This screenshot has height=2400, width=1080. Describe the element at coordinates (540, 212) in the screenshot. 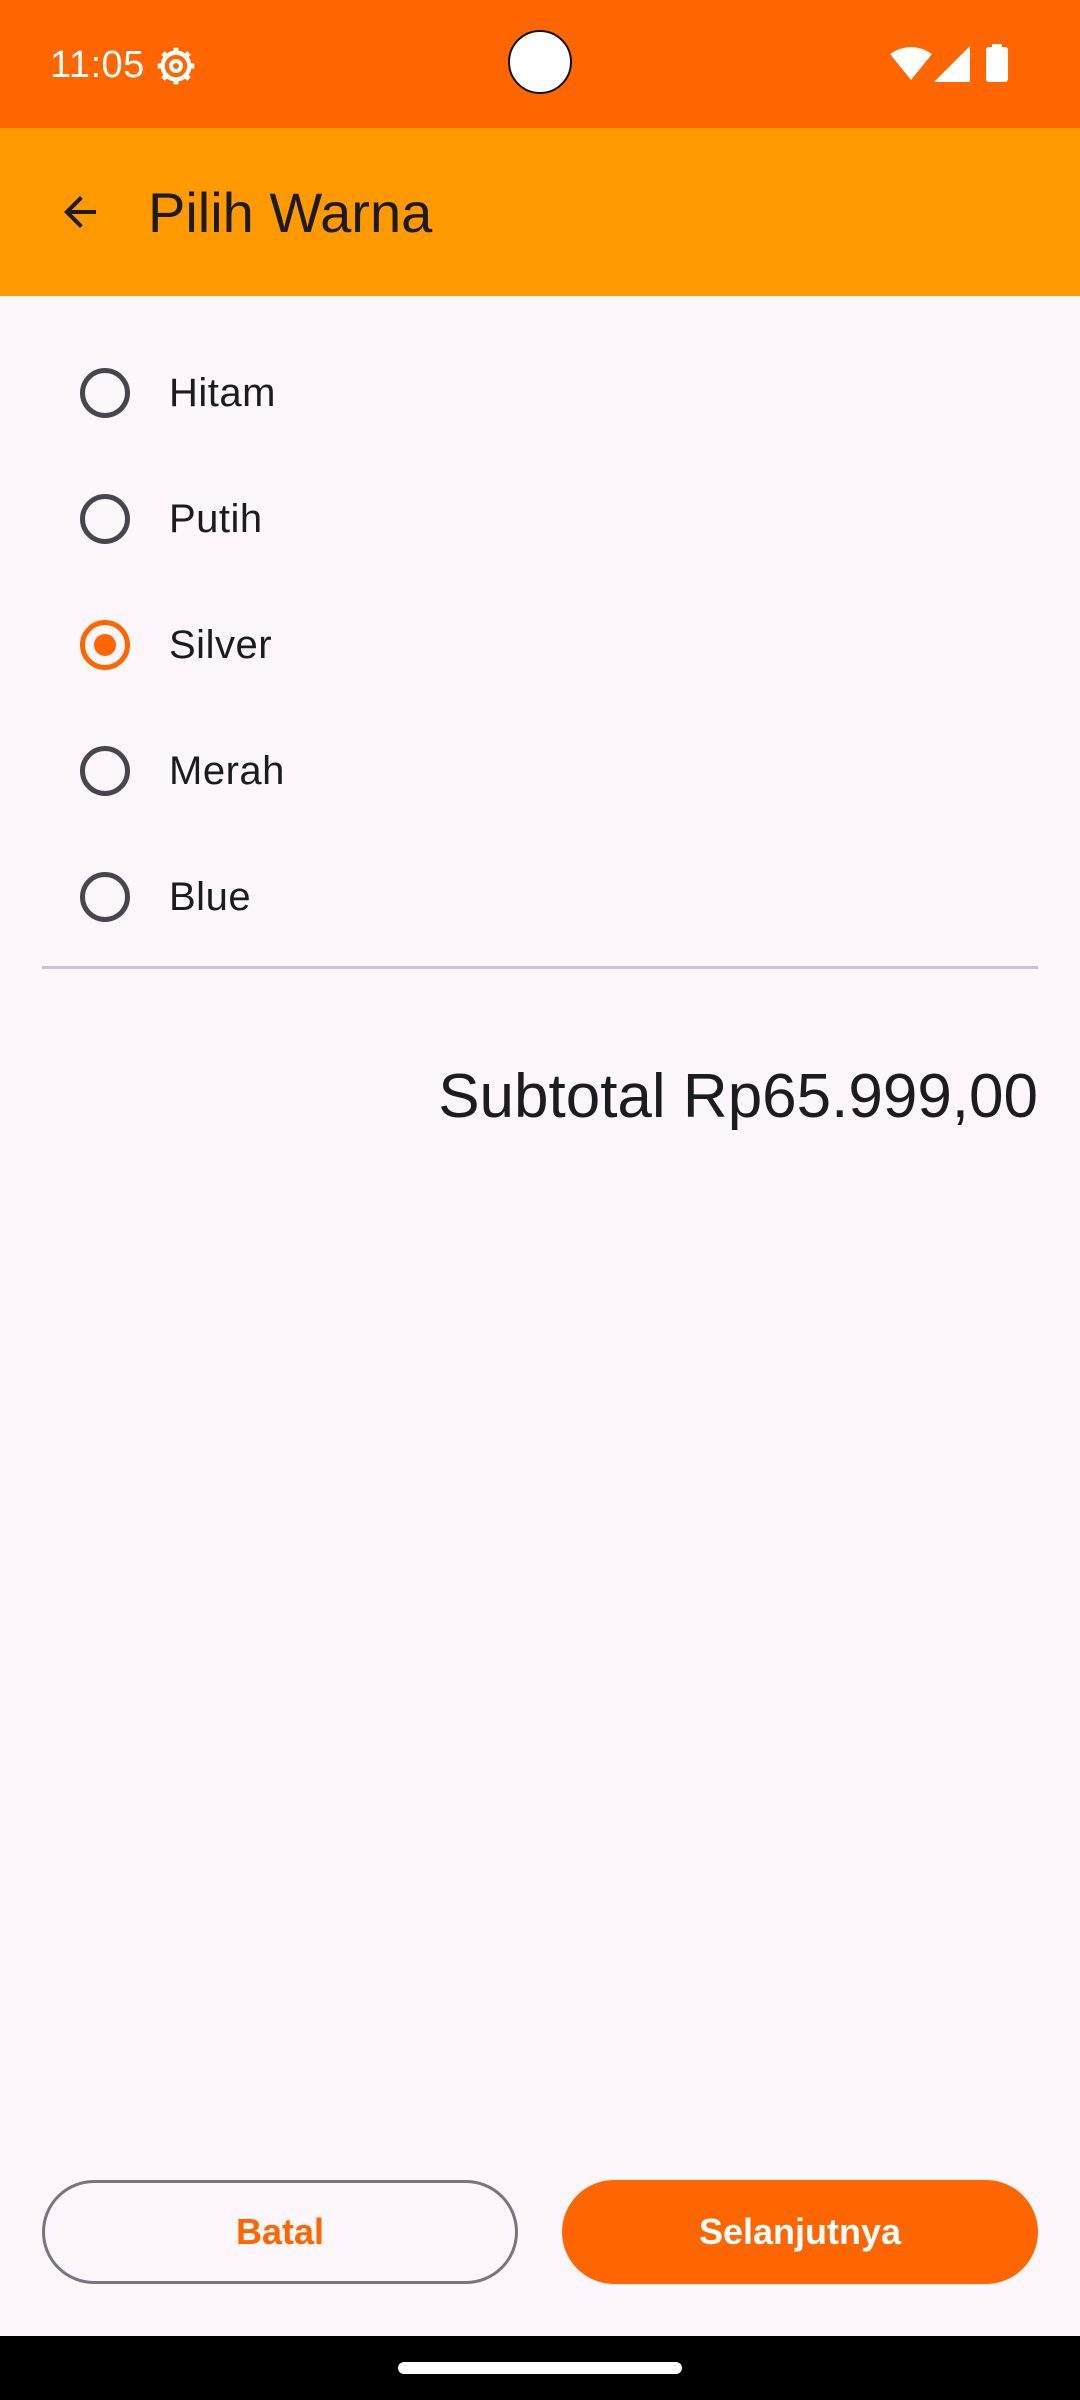

I see `app-bar: Pilih Warna` at that location.